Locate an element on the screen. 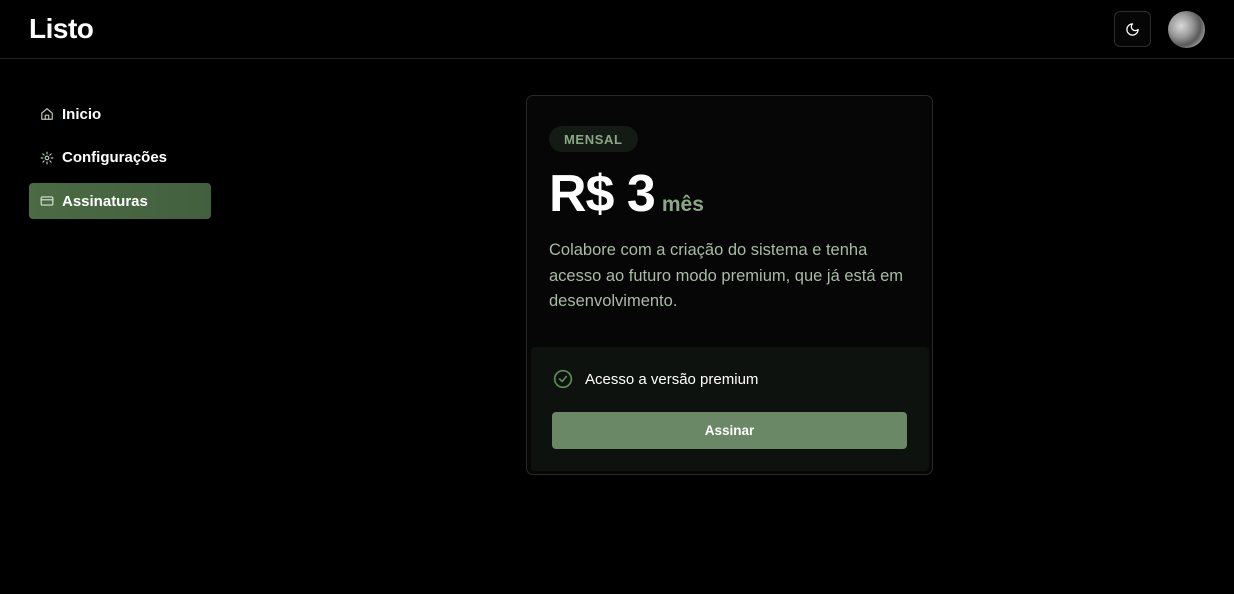 This screenshot has width=1234, height=594. top-bar: Listo is located at coordinates (617, 29).